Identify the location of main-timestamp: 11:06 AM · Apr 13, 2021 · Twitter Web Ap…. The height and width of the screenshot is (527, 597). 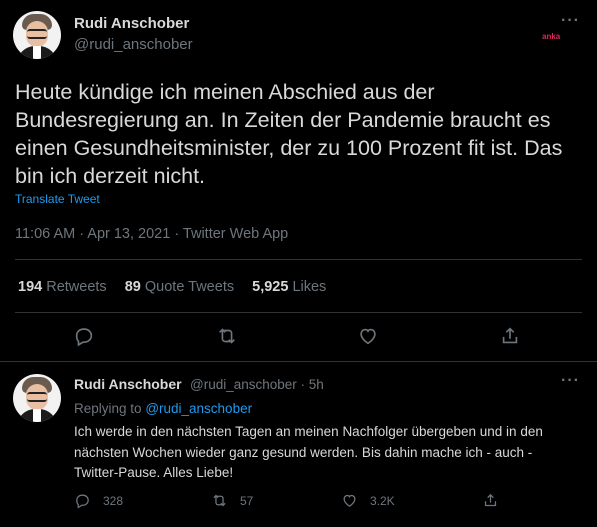
(151, 234).